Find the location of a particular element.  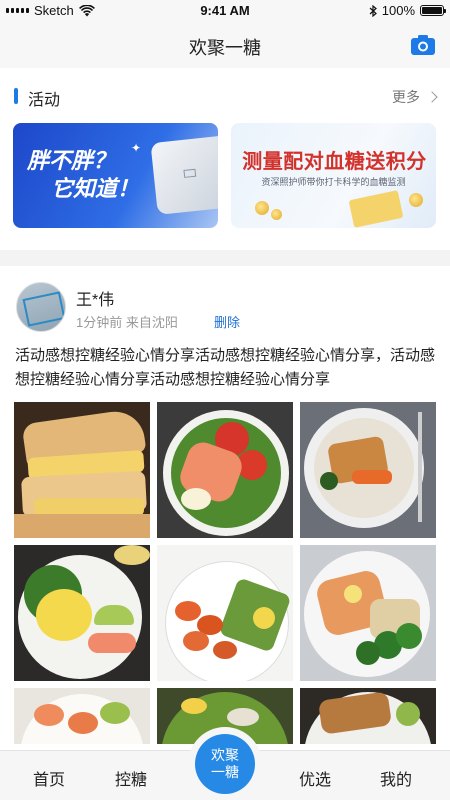

photo-sandwich is located at coordinates (82, 470).